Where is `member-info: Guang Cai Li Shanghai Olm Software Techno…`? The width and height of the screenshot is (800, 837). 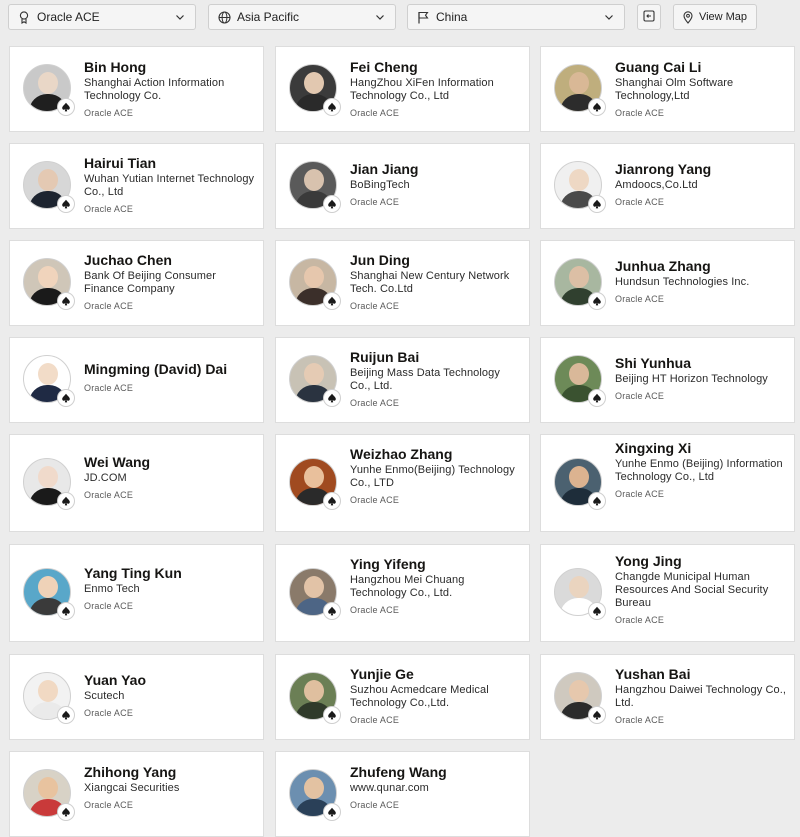
member-info: Guang Cai Li Shanghai Olm Software Techno… is located at coordinates (701, 89).